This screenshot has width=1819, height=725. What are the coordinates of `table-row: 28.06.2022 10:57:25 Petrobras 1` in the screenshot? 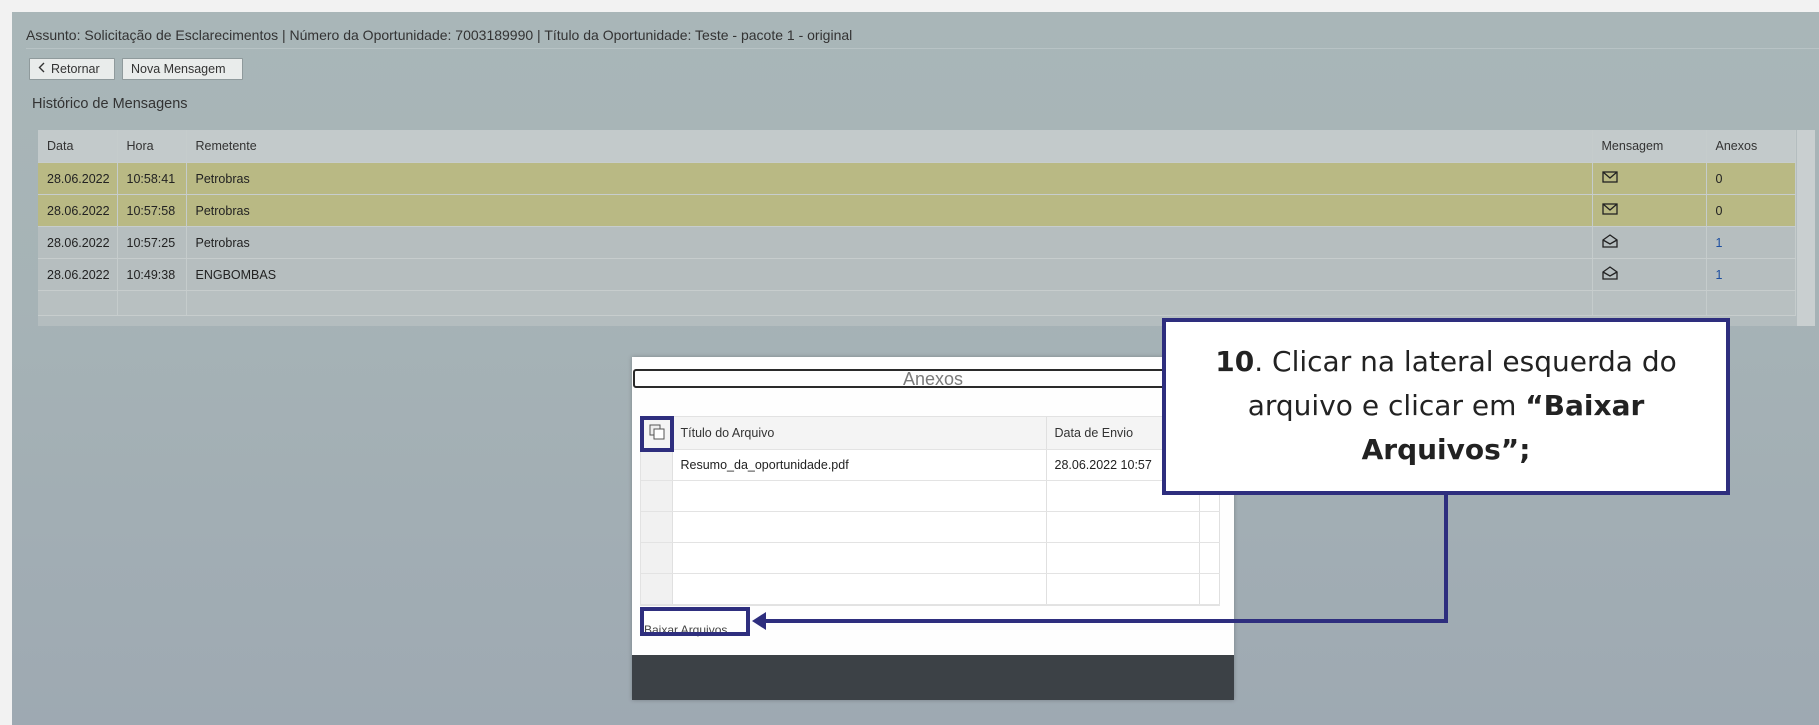 It's located at (917, 242).